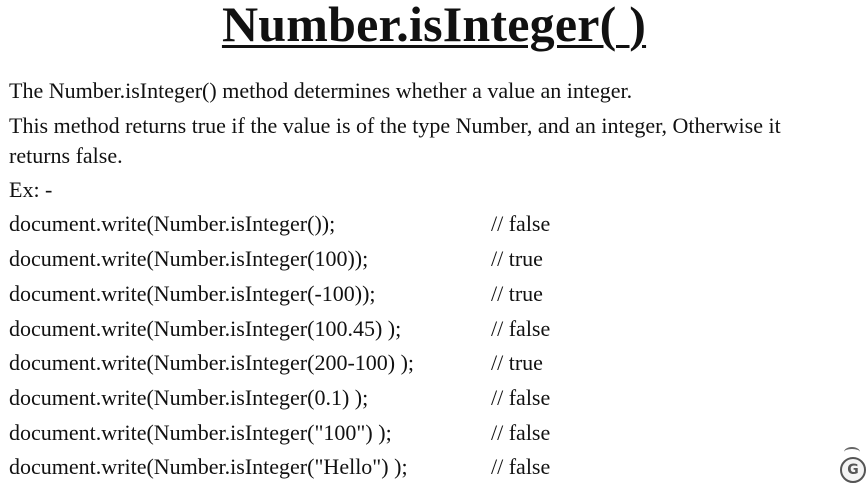  What do you see at coordinates (189, 397) in the screenshot?
I see `example-code: document.write(Number.isInteger(0.1) );` at bounding box center [189, 397].